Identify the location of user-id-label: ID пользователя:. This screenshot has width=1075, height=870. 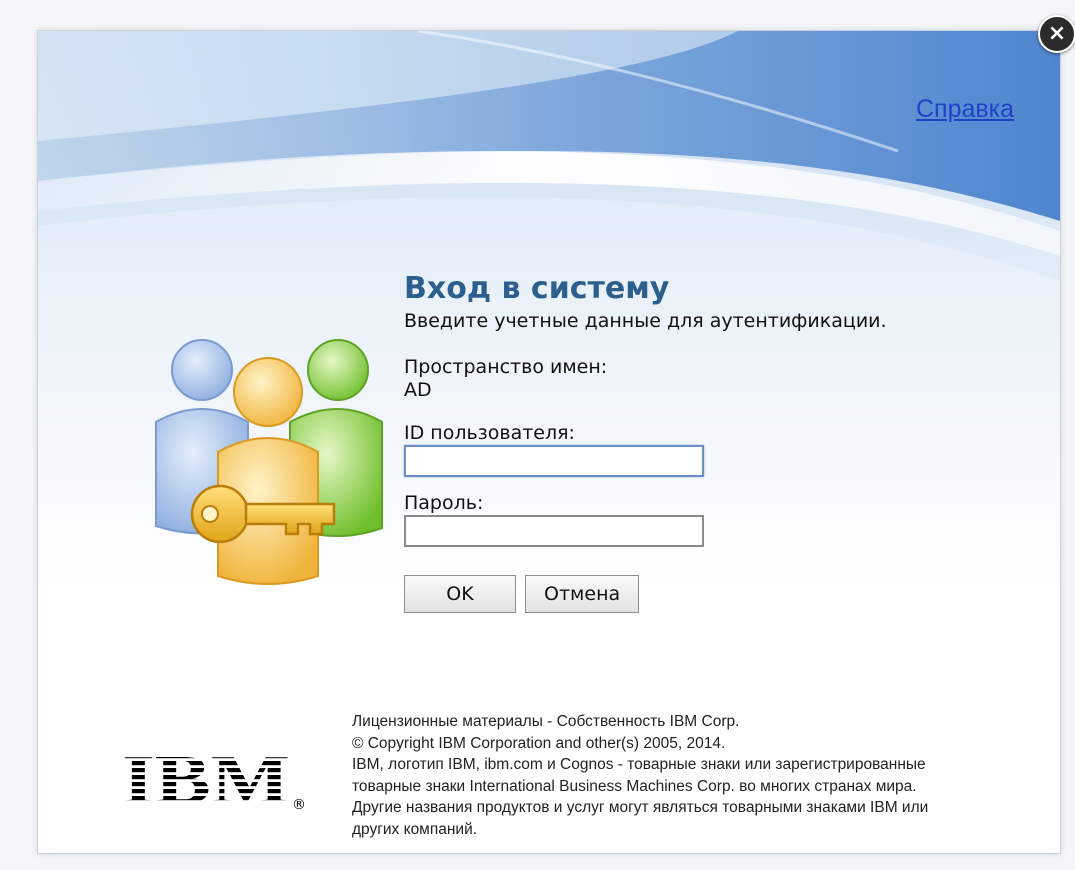
(489, 433).